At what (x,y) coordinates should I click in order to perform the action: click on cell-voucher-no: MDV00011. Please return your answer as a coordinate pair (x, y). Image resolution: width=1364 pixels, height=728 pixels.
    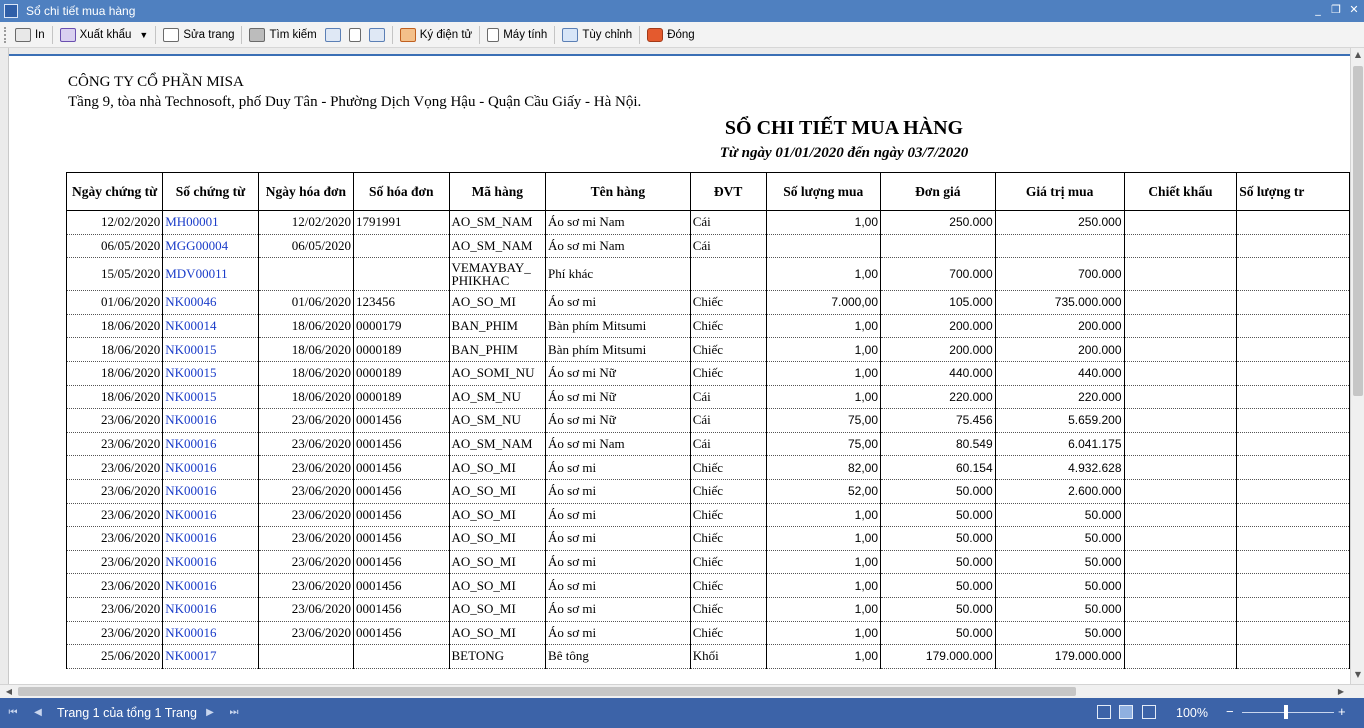
    Looking at the image, I should click on (210, 274).